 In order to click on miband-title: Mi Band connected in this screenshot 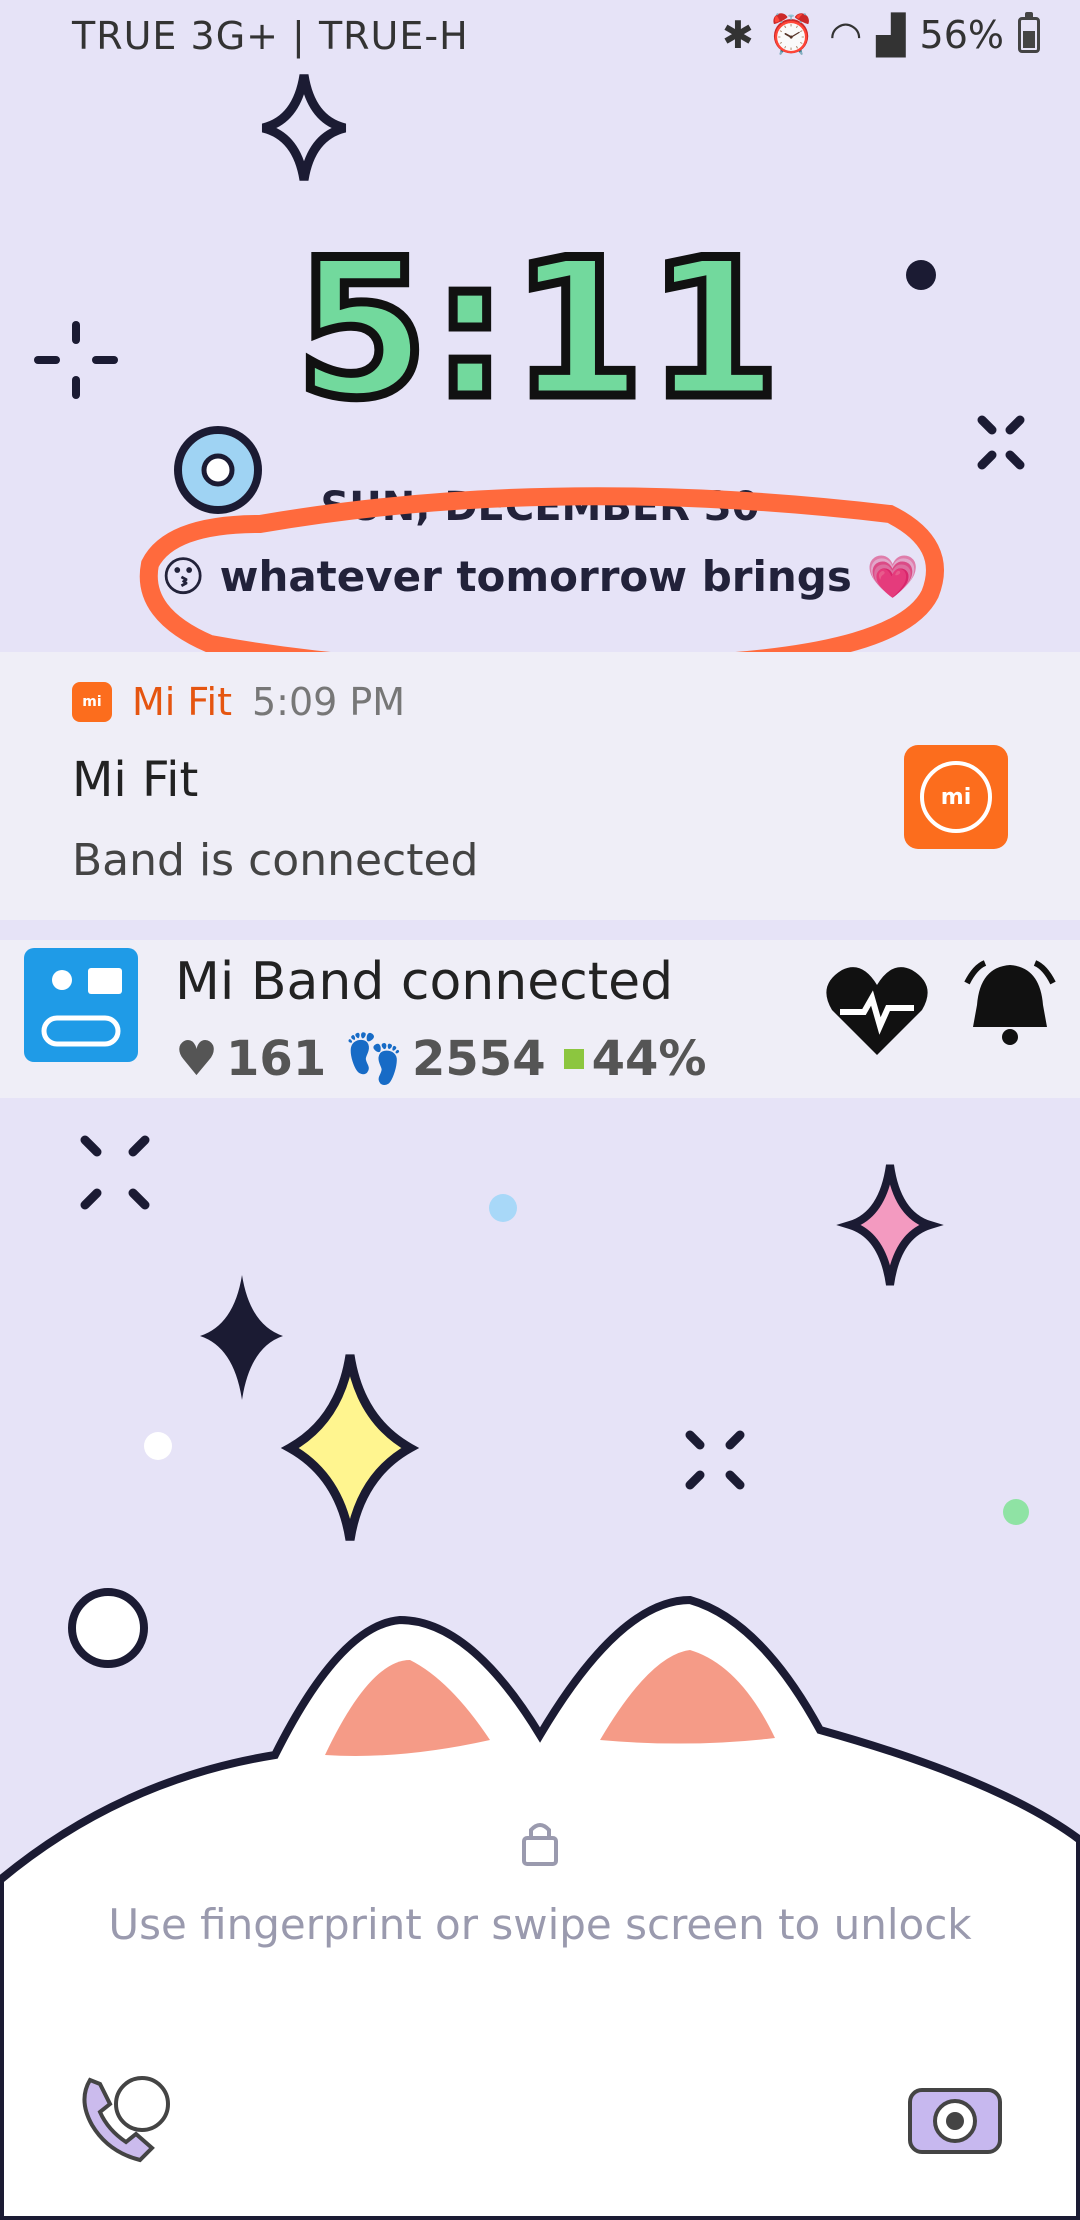, I will do `click(424, 982)`.